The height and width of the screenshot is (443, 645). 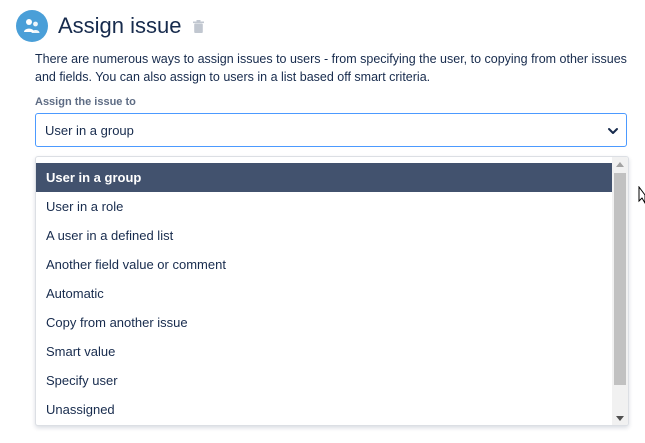 I want to click on option-user-in-defined-list: A user in a defined list, so click(x=324, y=235).